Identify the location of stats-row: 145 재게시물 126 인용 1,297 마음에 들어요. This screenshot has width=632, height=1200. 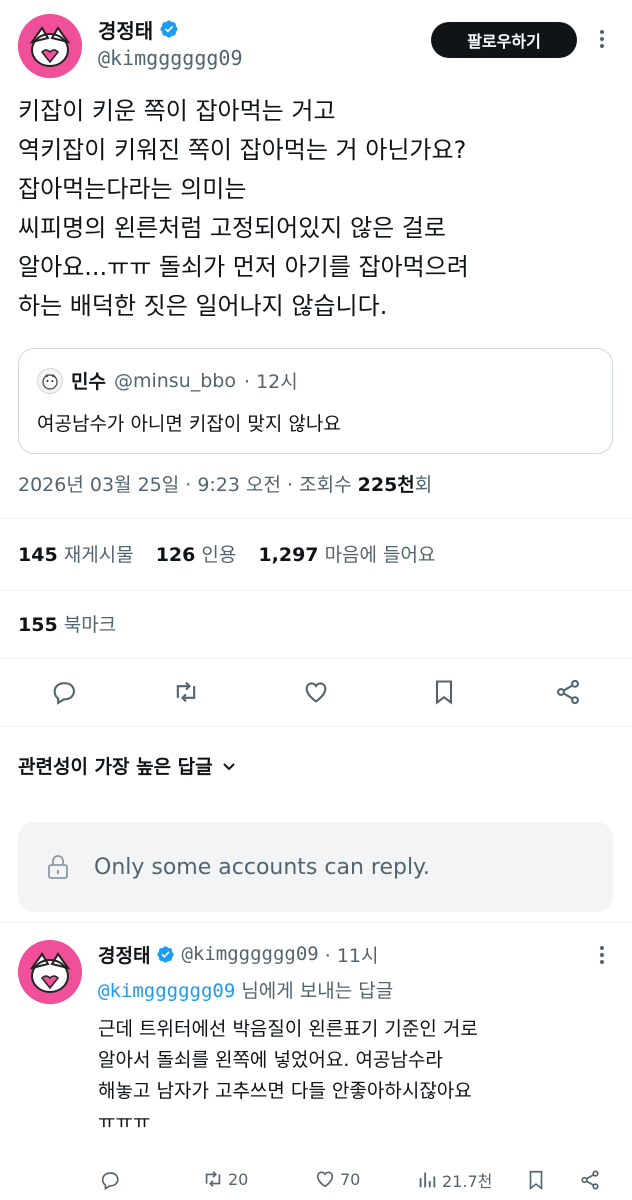
(227, 553).